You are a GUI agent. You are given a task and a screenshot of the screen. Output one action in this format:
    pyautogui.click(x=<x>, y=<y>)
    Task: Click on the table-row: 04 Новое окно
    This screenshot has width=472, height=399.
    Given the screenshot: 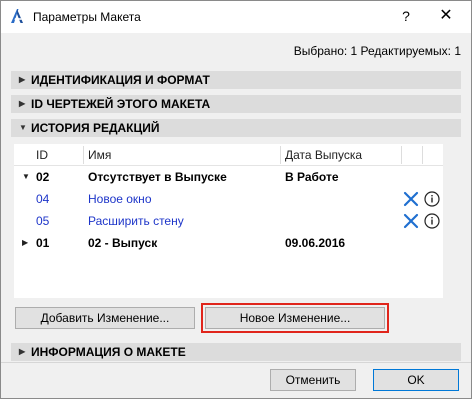 What is the action you would take?
    pyautogui.click(x=228, y=199)
    